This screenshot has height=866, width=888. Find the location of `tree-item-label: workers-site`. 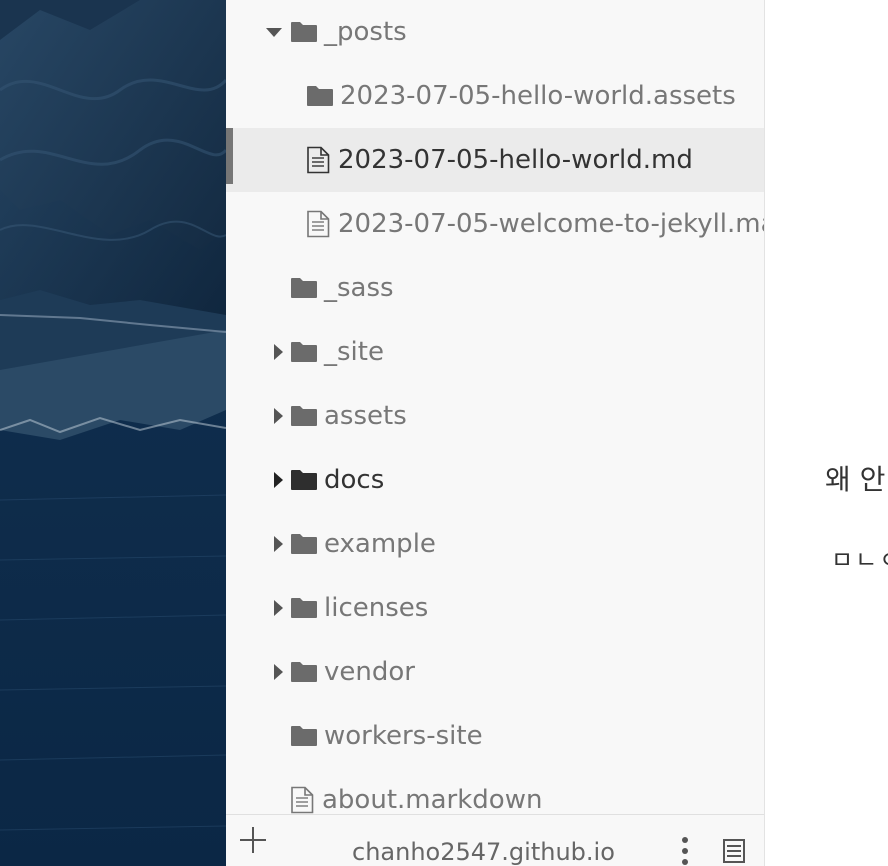

tree-item-label: workers-site is located at coordinates (403, 736).